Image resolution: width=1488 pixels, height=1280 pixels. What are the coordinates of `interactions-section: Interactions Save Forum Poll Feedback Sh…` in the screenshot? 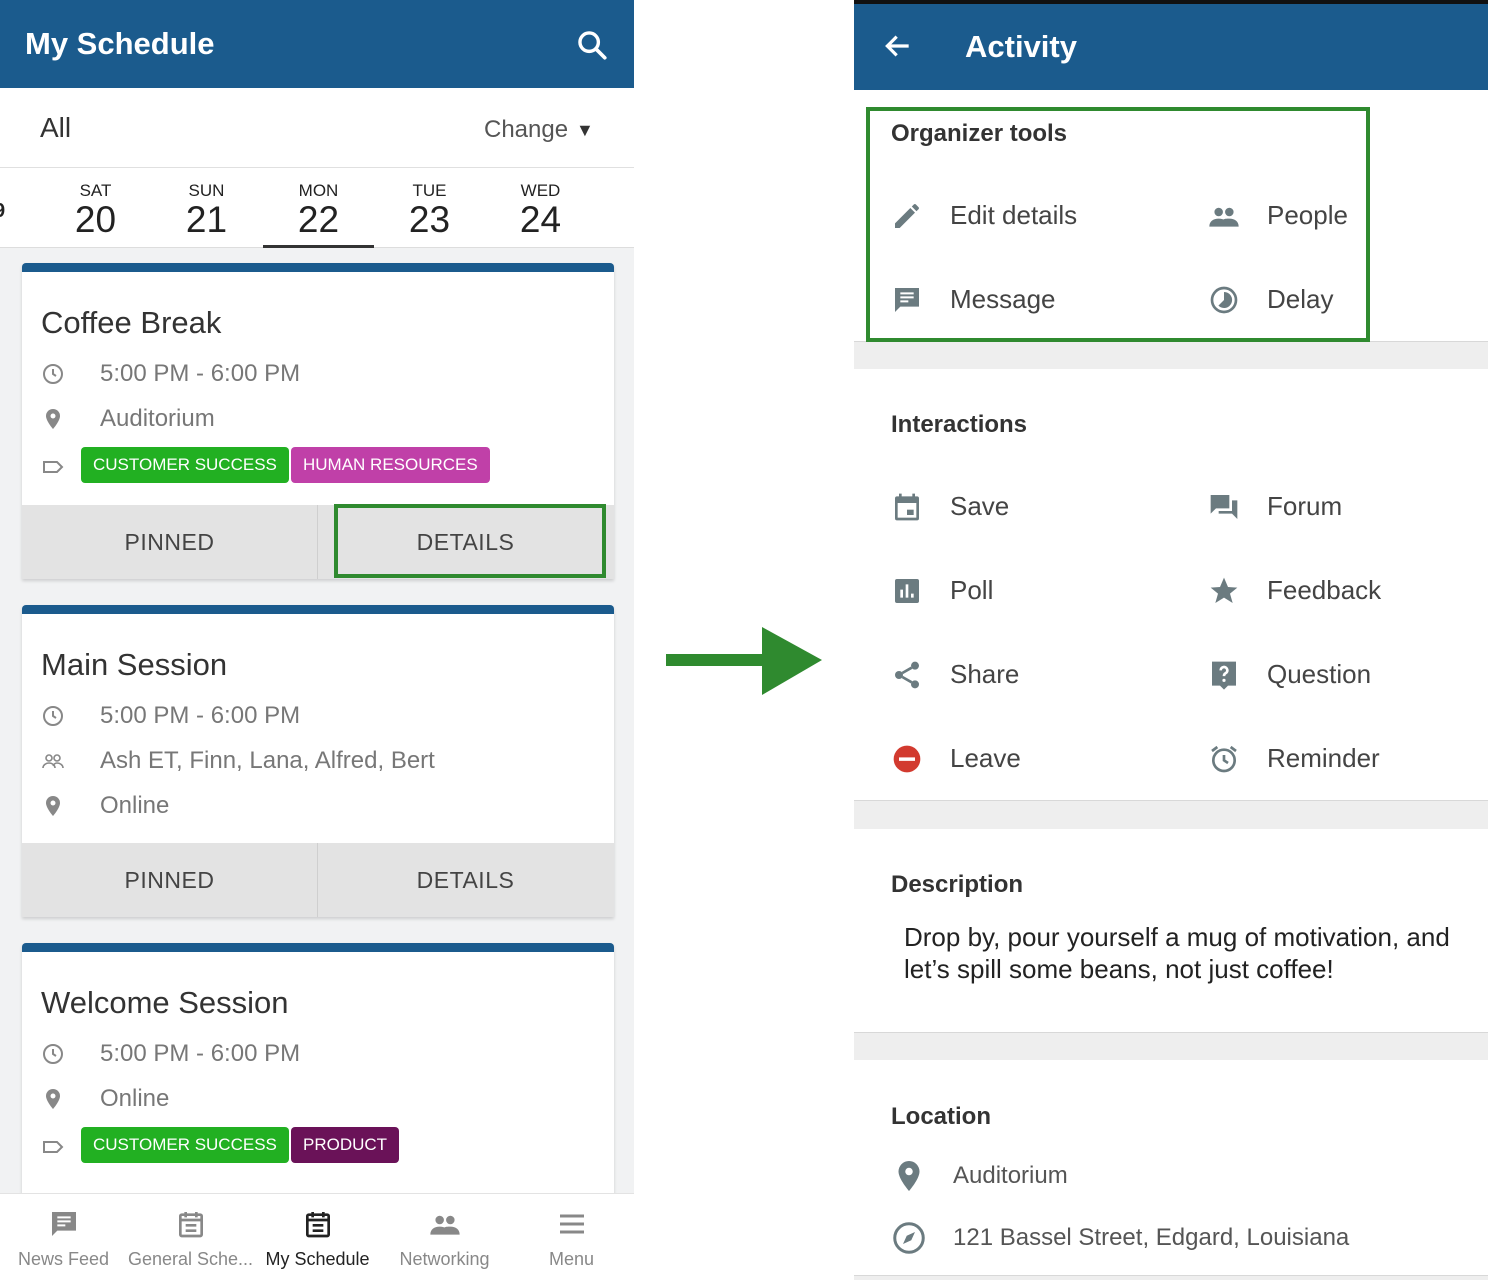 It's located at (1171, 585).